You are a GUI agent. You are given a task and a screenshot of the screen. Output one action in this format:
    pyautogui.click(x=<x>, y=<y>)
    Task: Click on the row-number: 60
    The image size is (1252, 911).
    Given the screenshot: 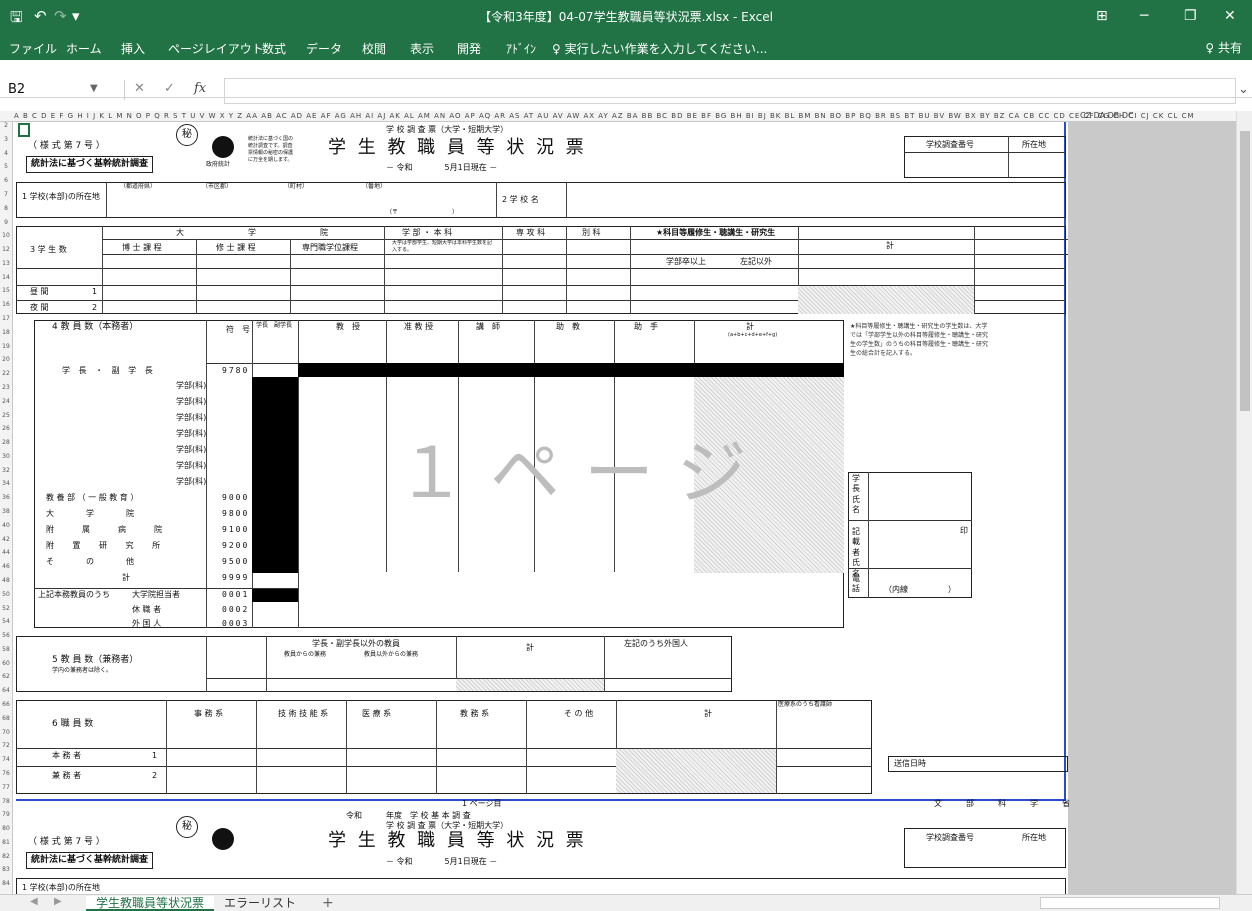 What is the action you would take?
    pyautogui.click(x=6, y=663)
    